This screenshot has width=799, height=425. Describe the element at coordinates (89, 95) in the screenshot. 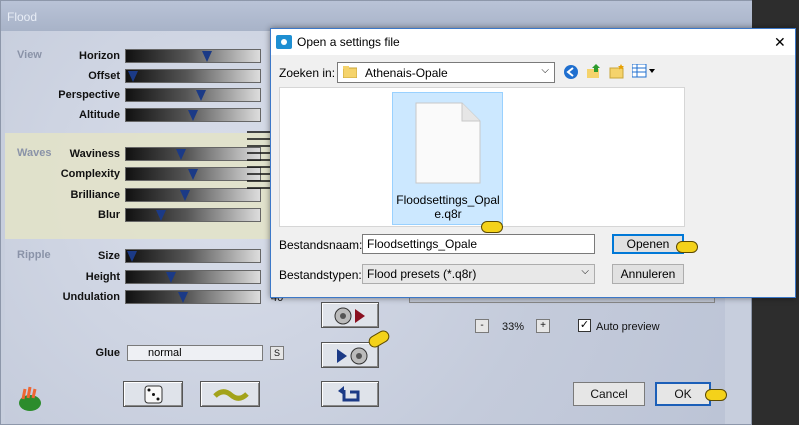

I see `label-perspective: Perspective` at that location.